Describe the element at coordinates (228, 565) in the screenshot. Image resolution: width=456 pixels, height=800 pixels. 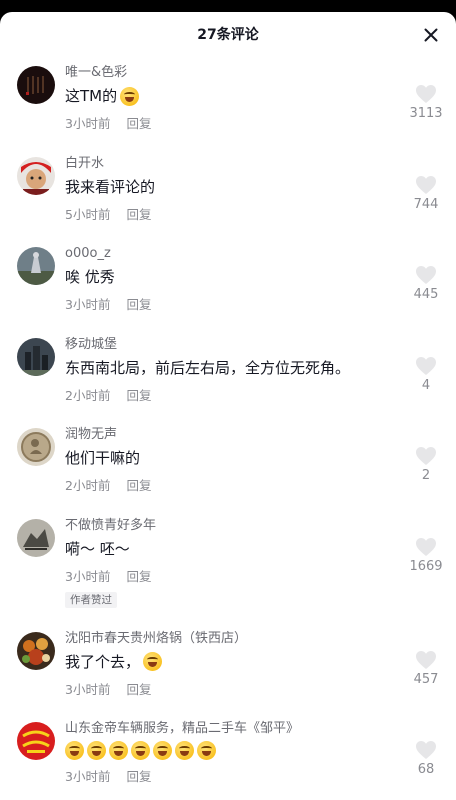
I see `comment-item: 不做愤青好多年 嗬～ 呸～ 3小时前 回复 作者赞过 1669` at that location.